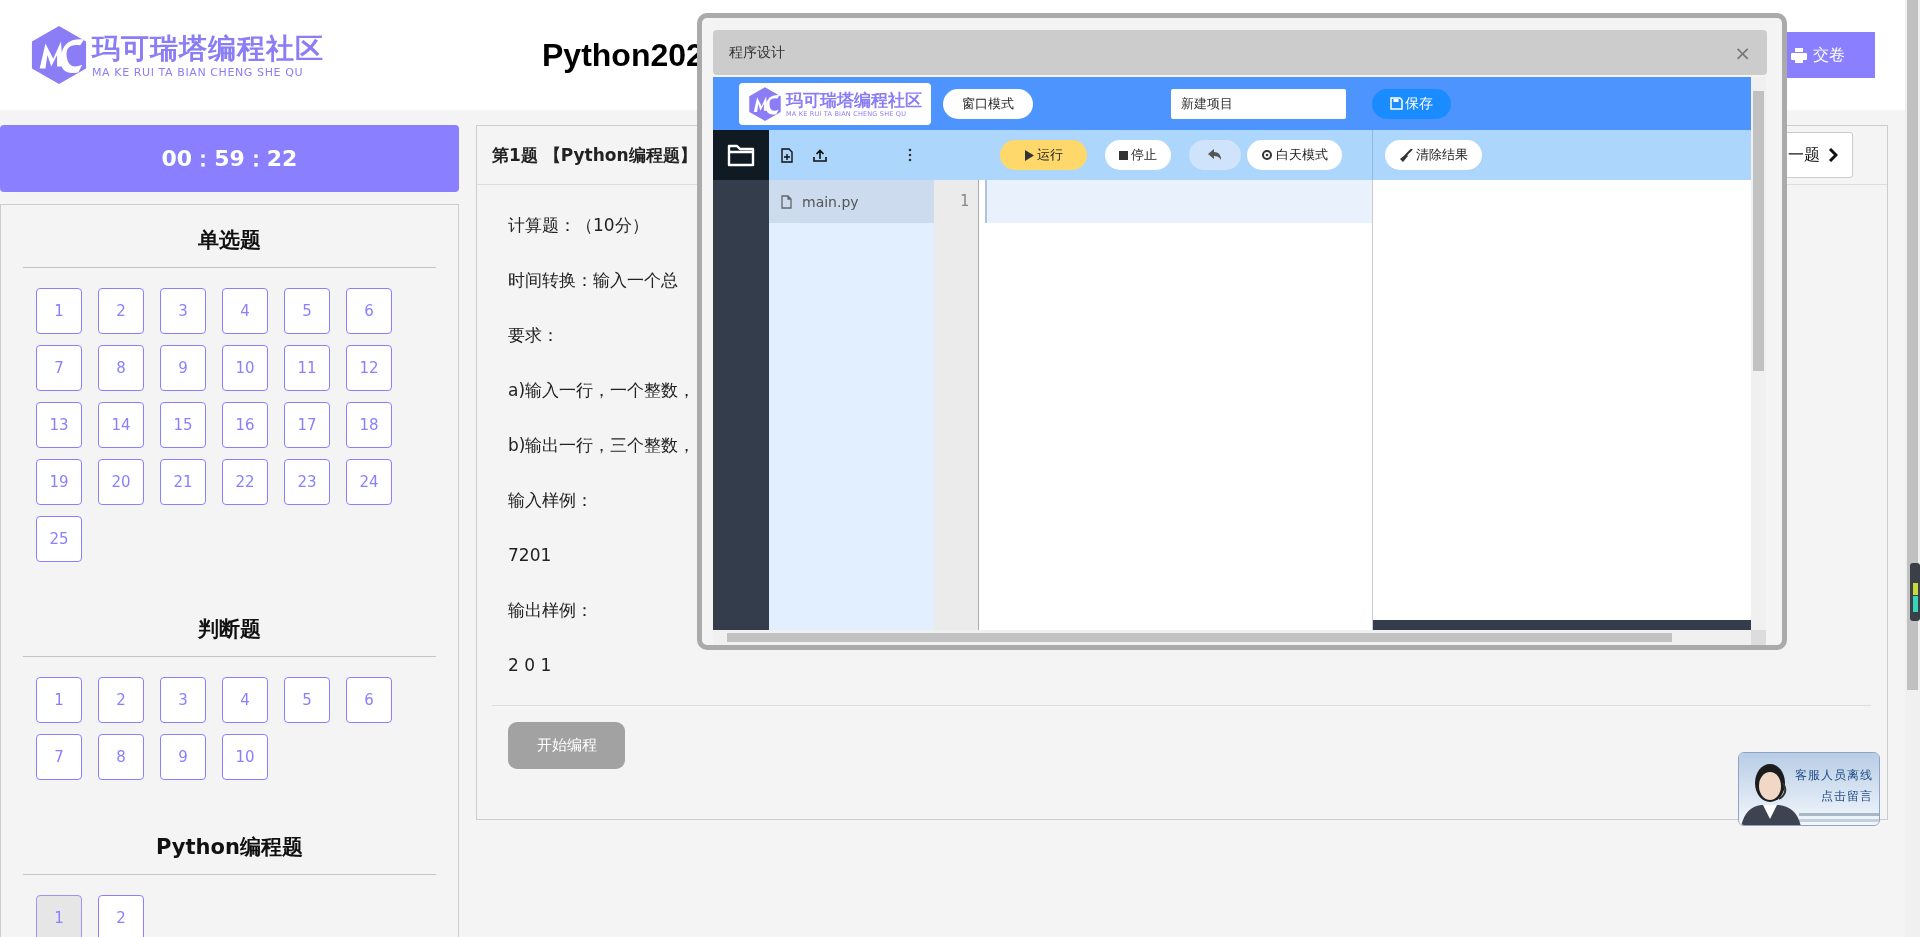  What do you see at coordinates (786, 201) in the screenshot?
I see `file-icon` at bounding box center [786, 201].